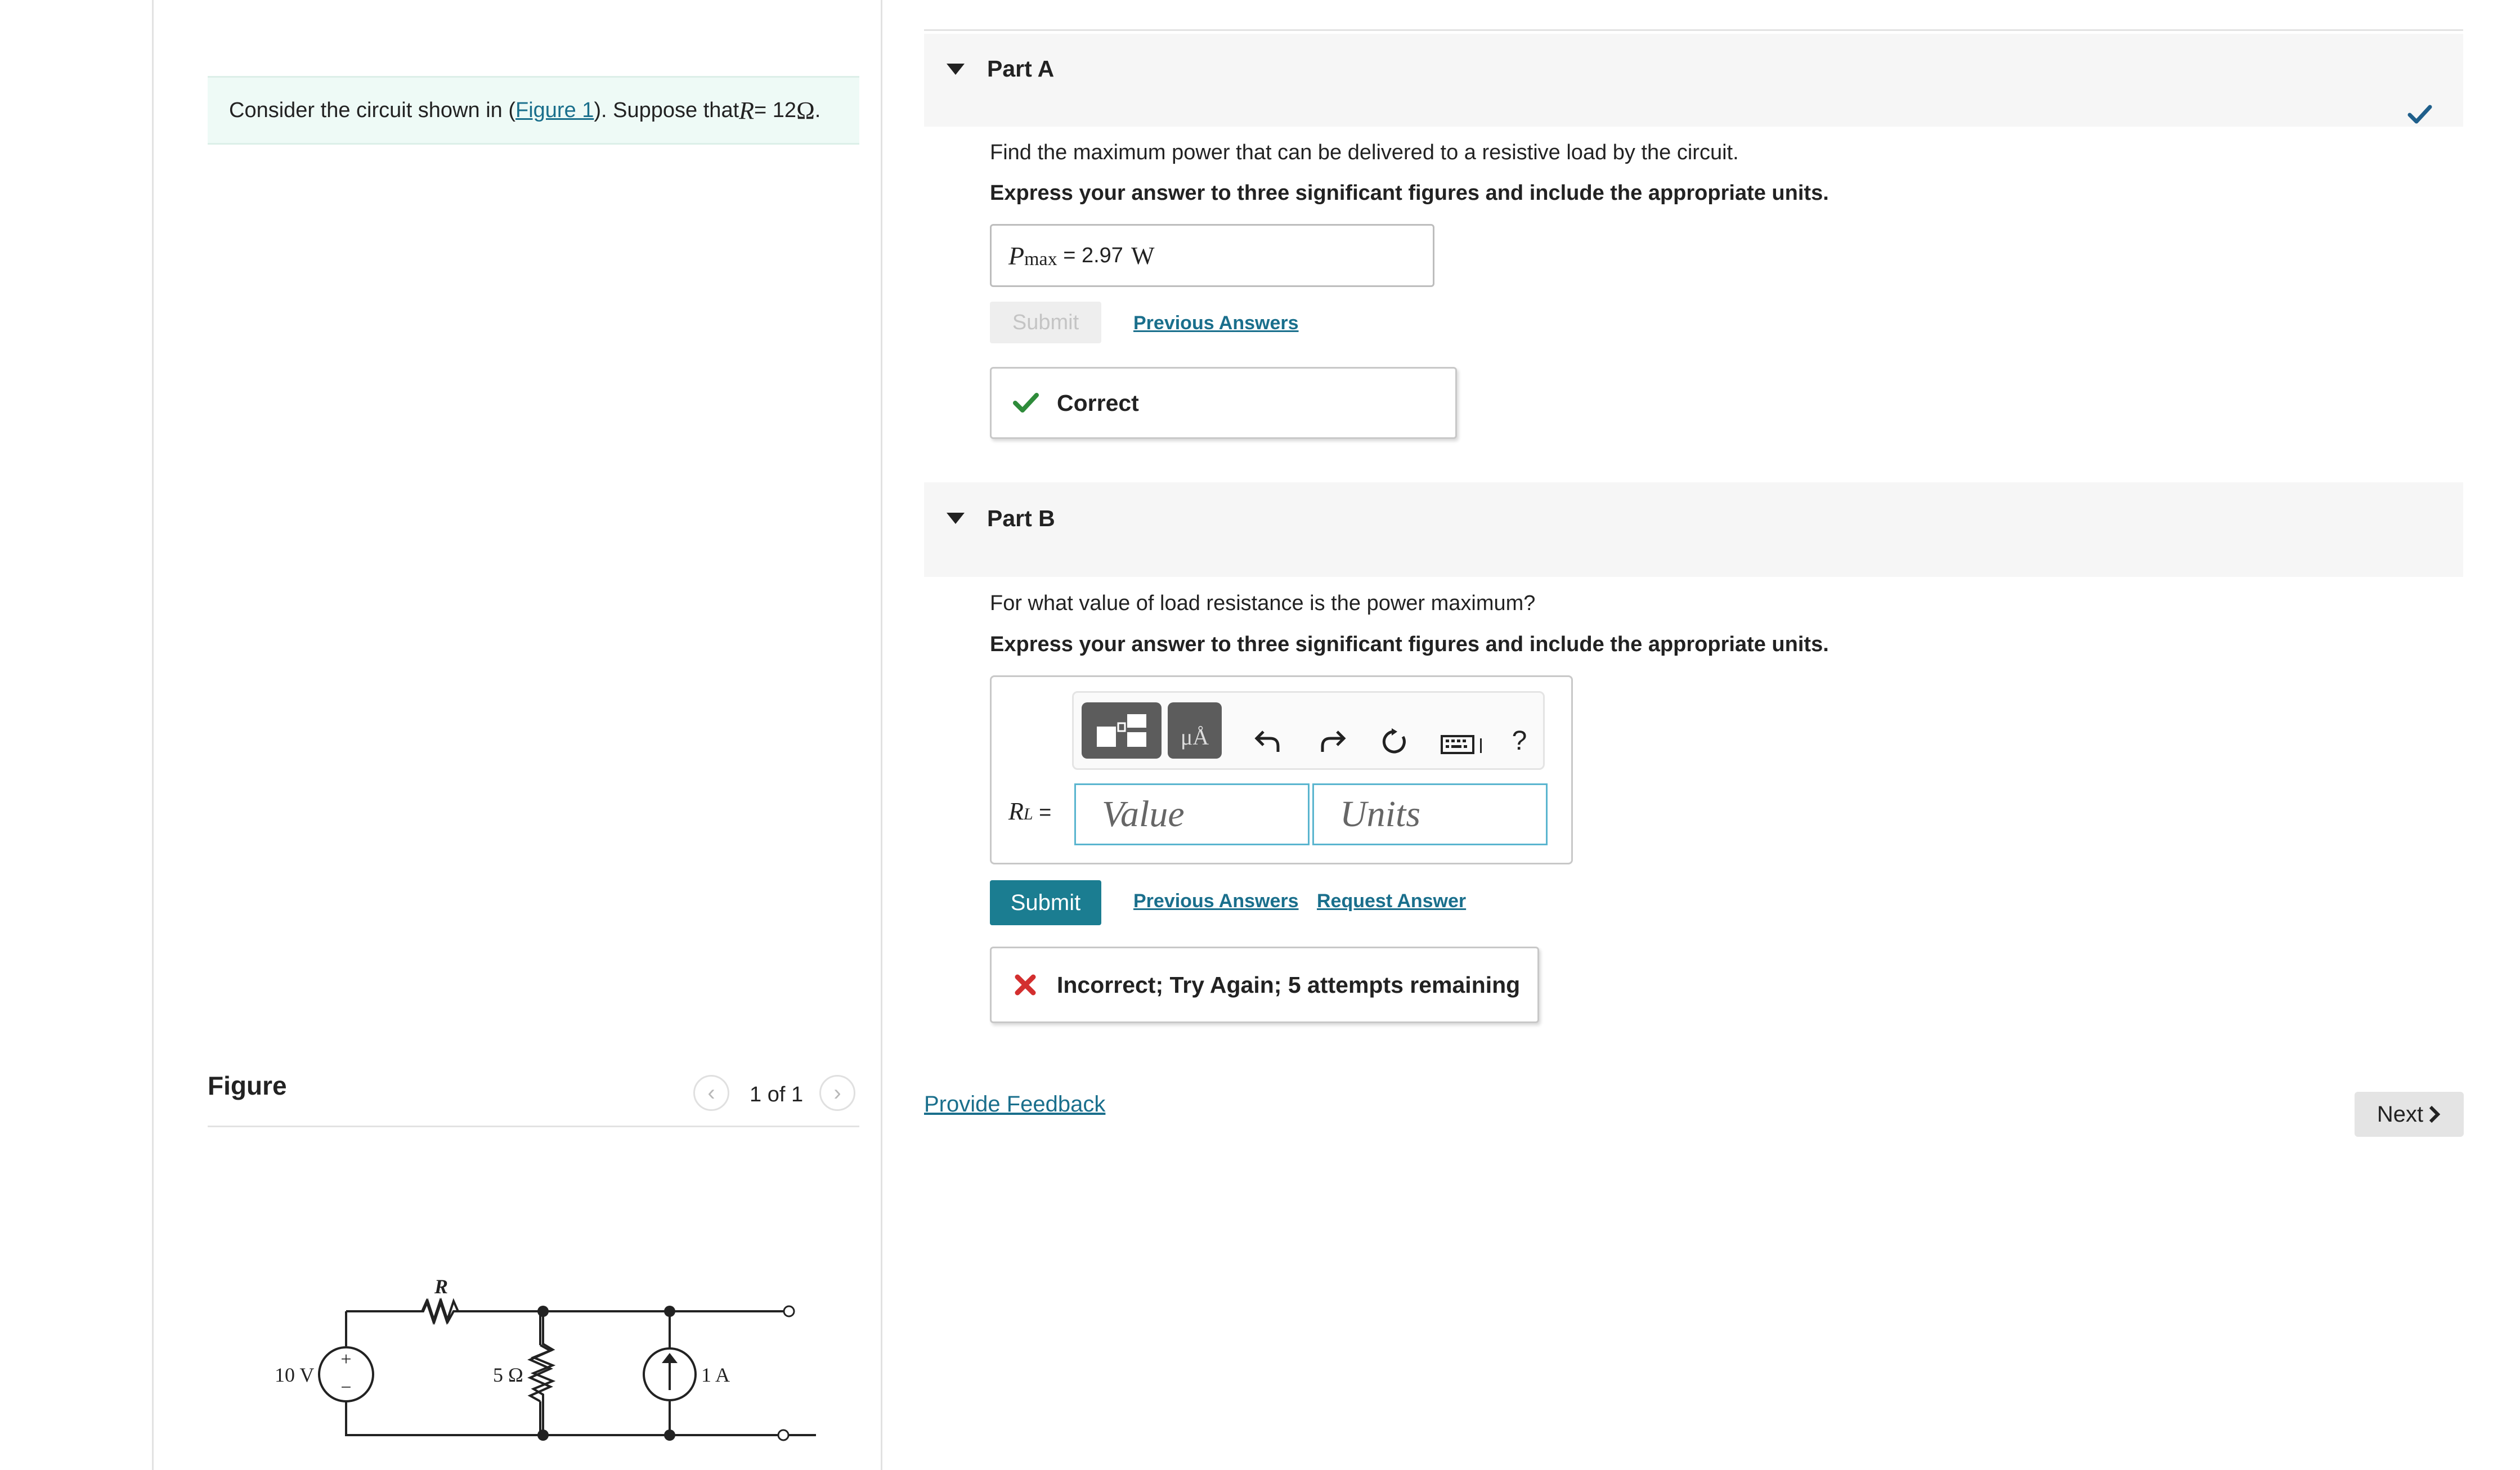 The image size is (2520, 1470). What do you see at coordinates (345, 1387) in the screenshot?
I see `source-minus-label: −` at bounding box center [345, 1387].